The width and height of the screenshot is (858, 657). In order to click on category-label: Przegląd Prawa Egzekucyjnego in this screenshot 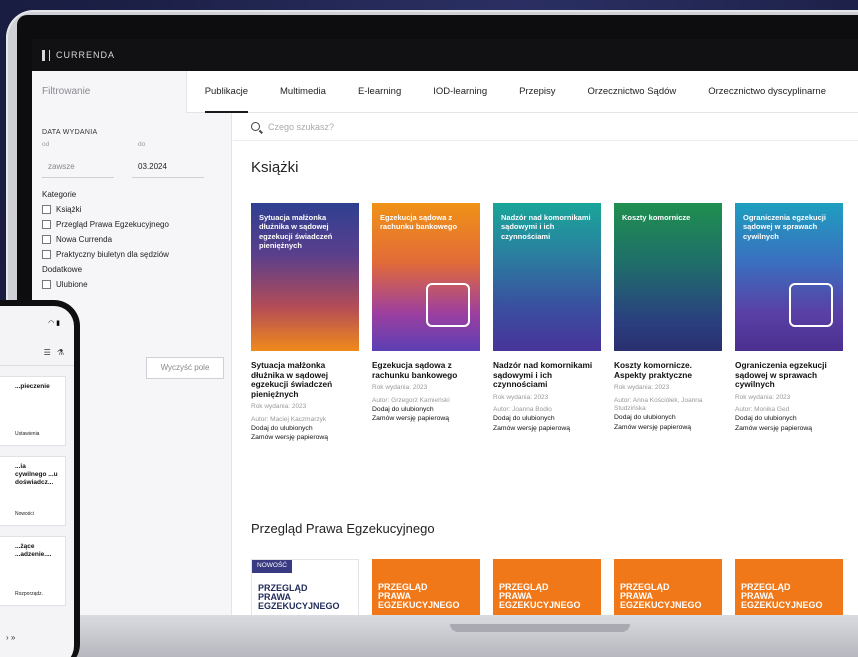, I will do `click(112, 224)`.